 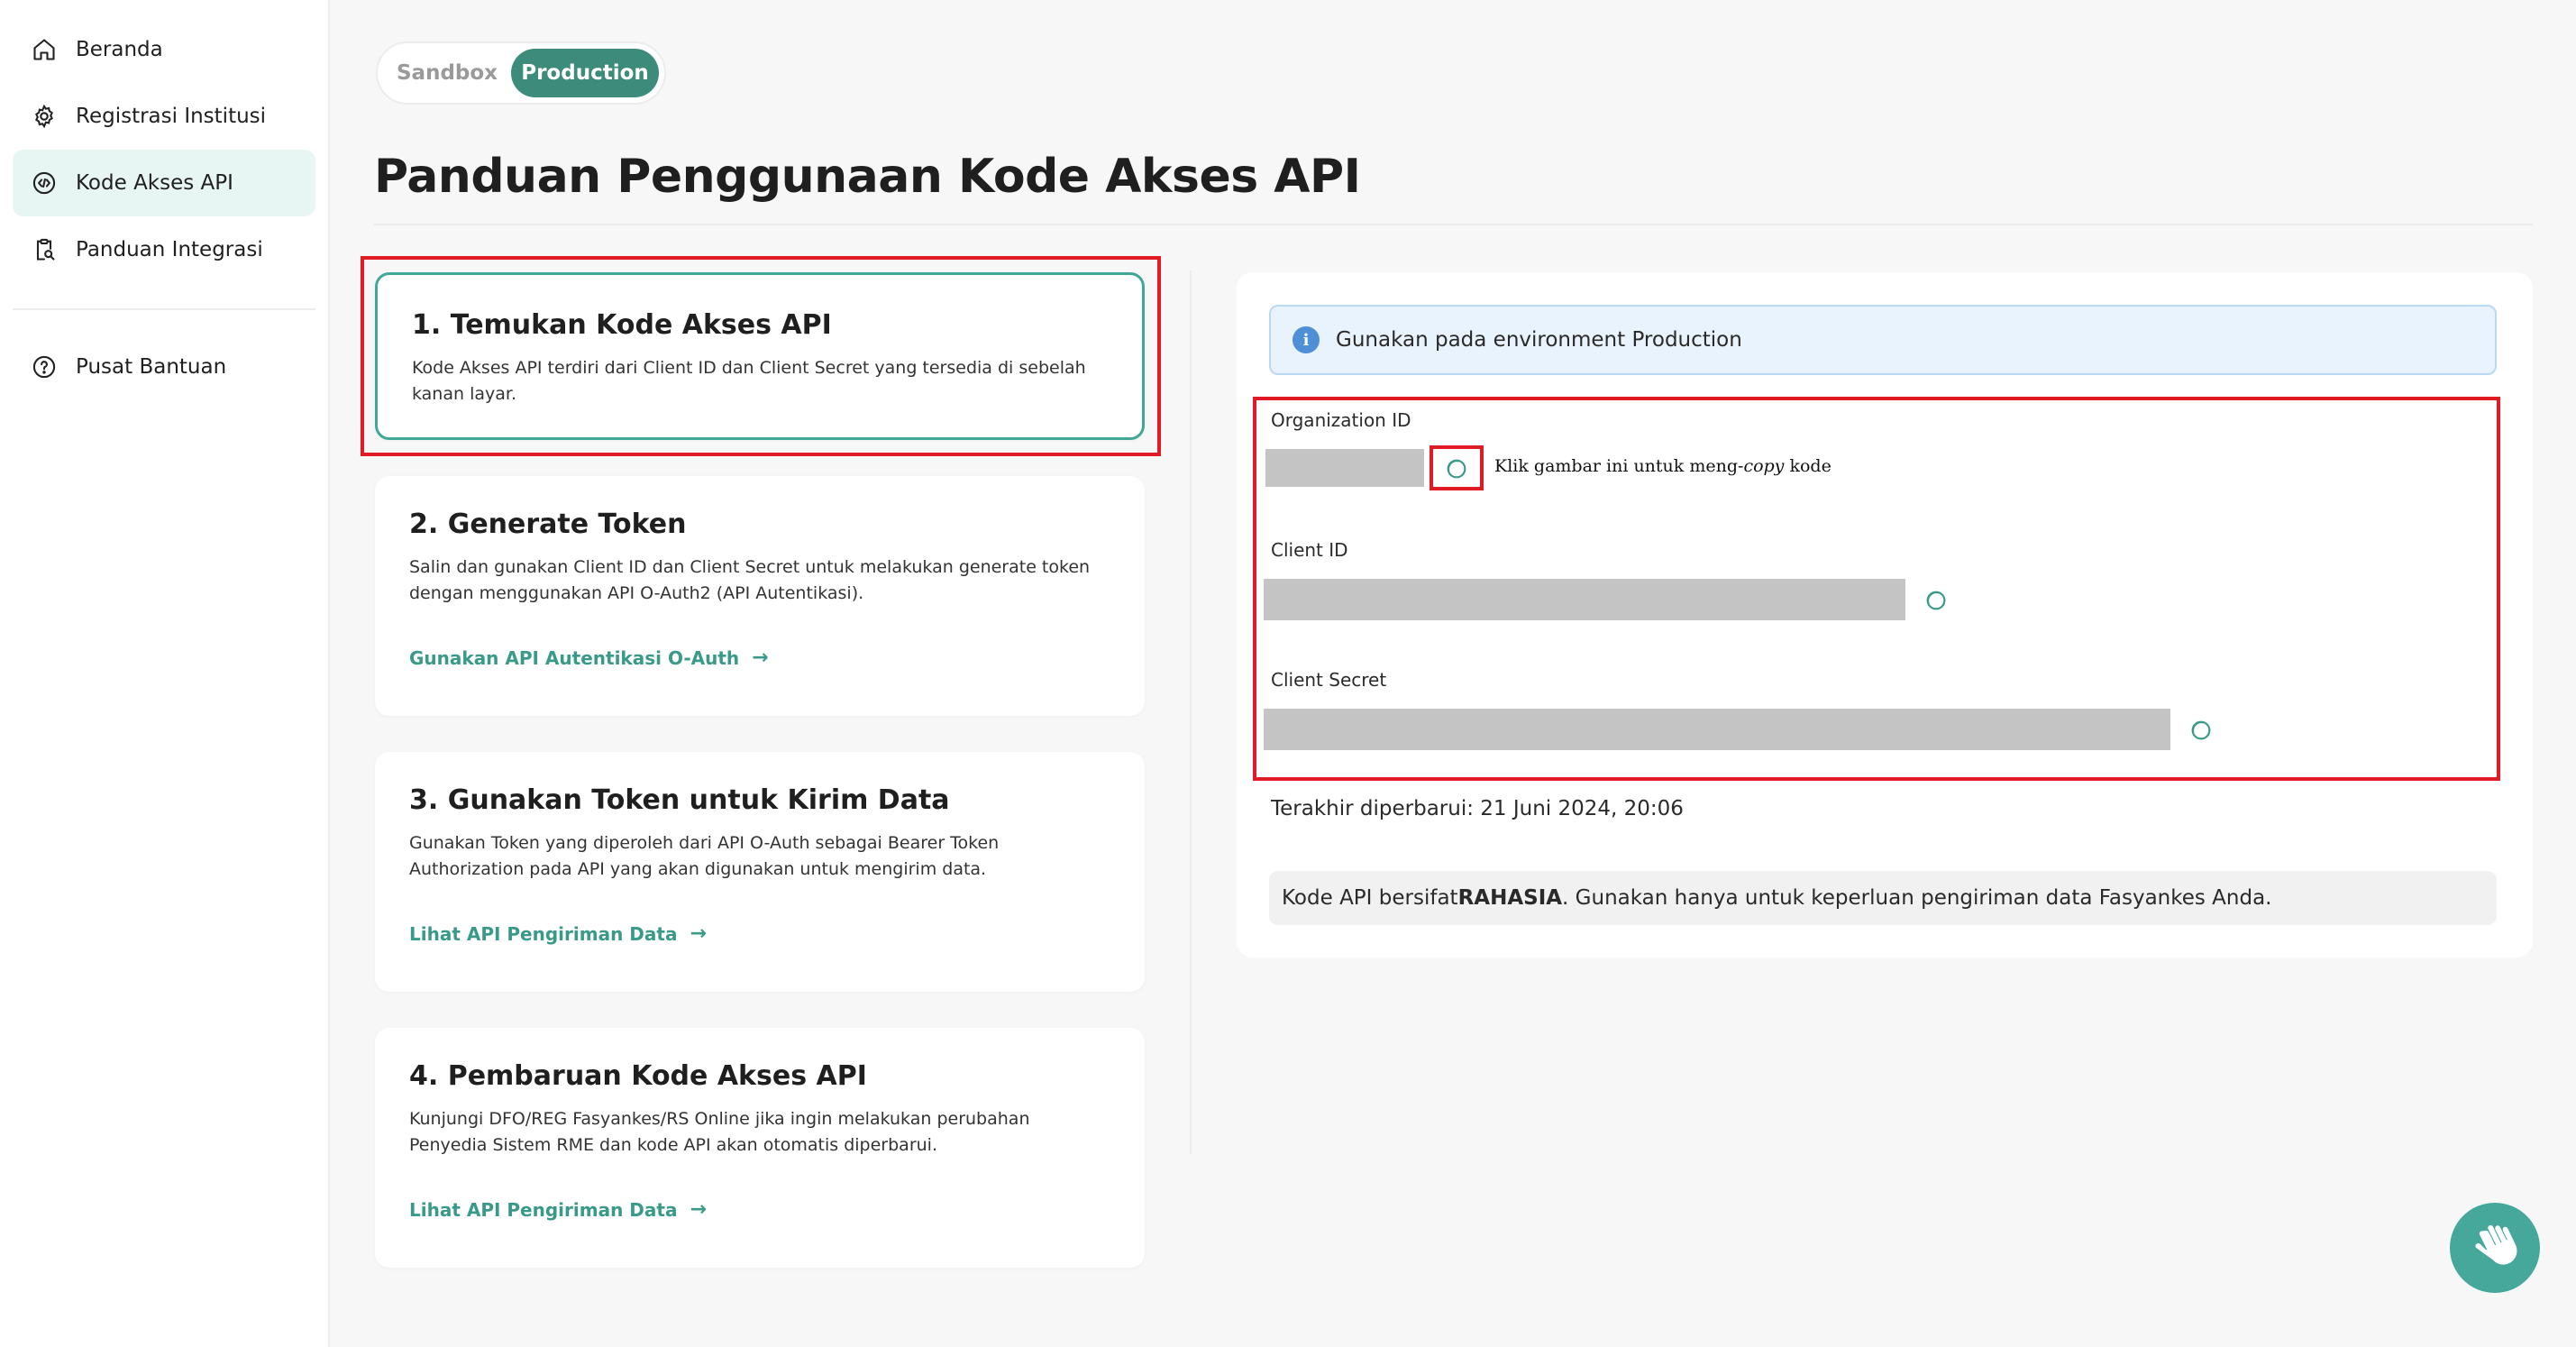 What do you see at coordinates (171, 116) in the screenshot?
I see `sidebar-item-label: Registrasi Institusi` at bounding box center [171, 116].